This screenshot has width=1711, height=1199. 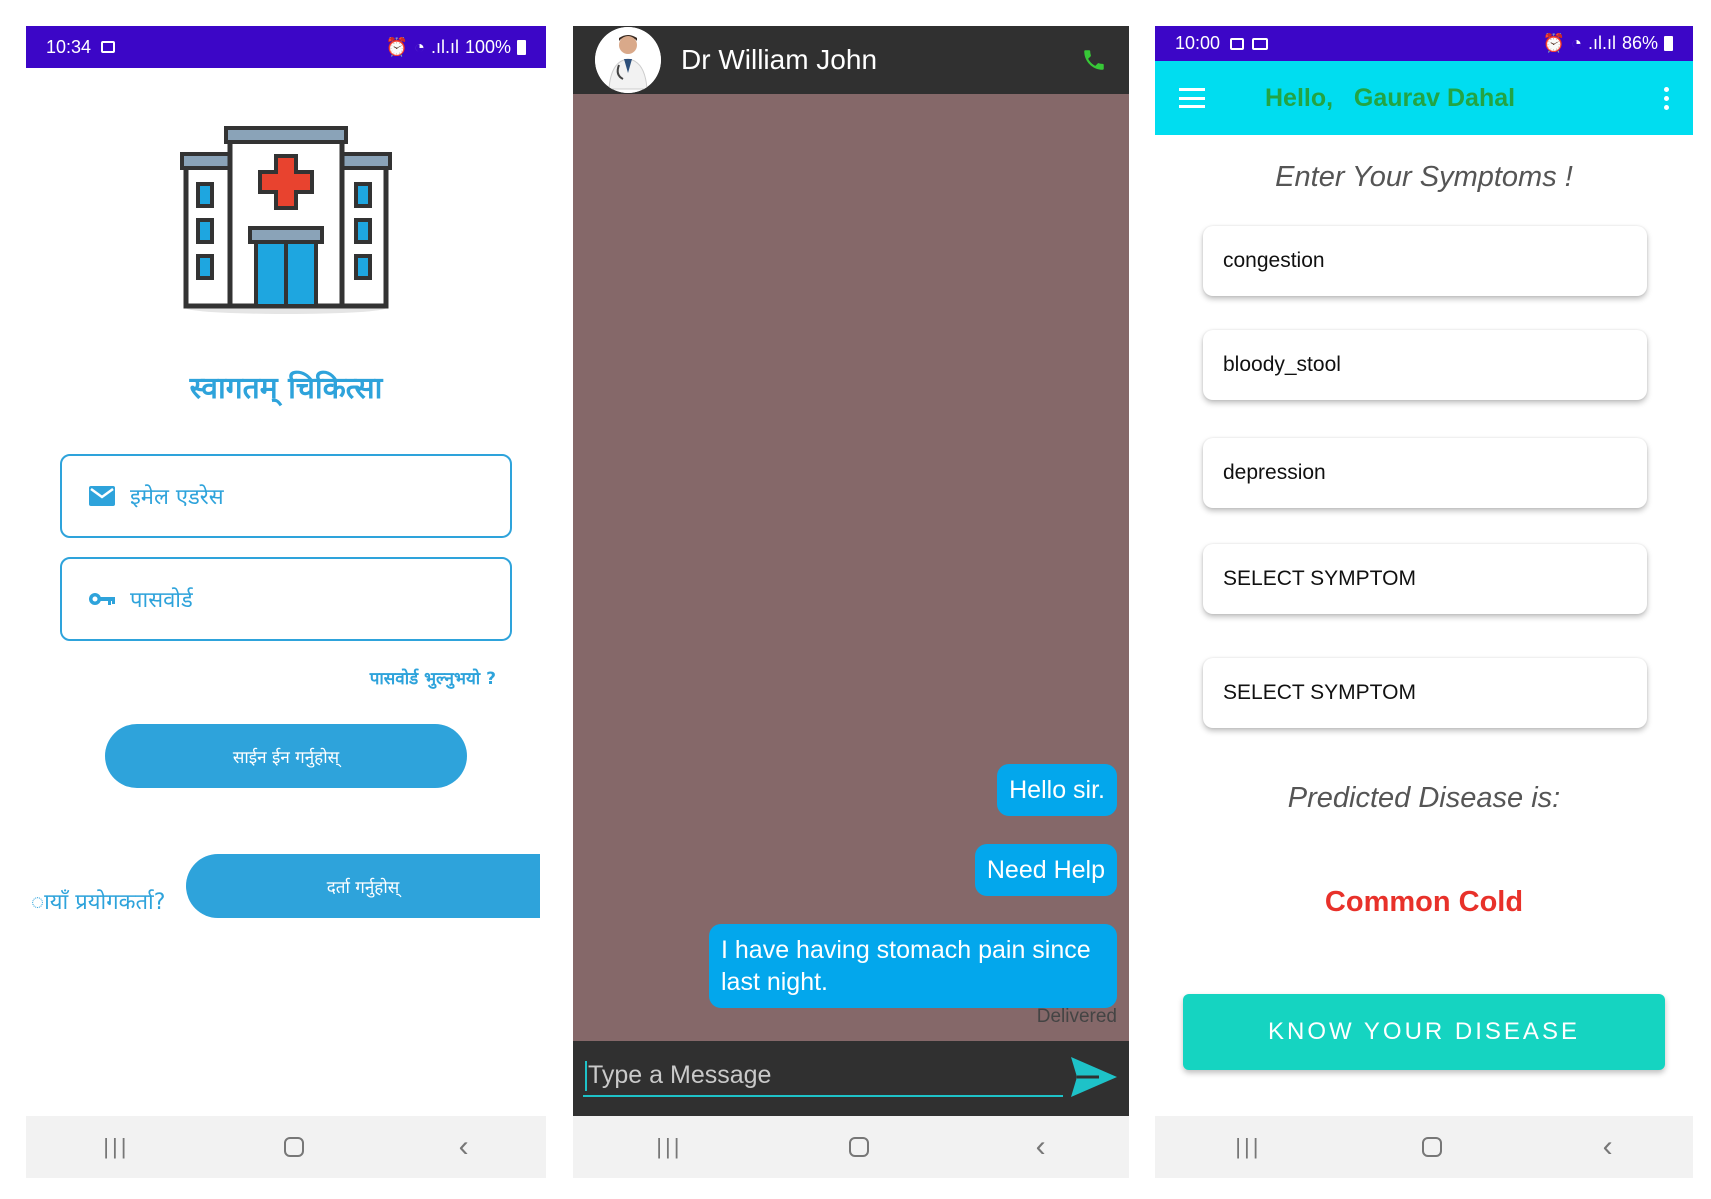 What do you see at coordinates (1198, 43) in the screenshot?
I see `status-time: 10:00` at bounding box center [1198, 43].